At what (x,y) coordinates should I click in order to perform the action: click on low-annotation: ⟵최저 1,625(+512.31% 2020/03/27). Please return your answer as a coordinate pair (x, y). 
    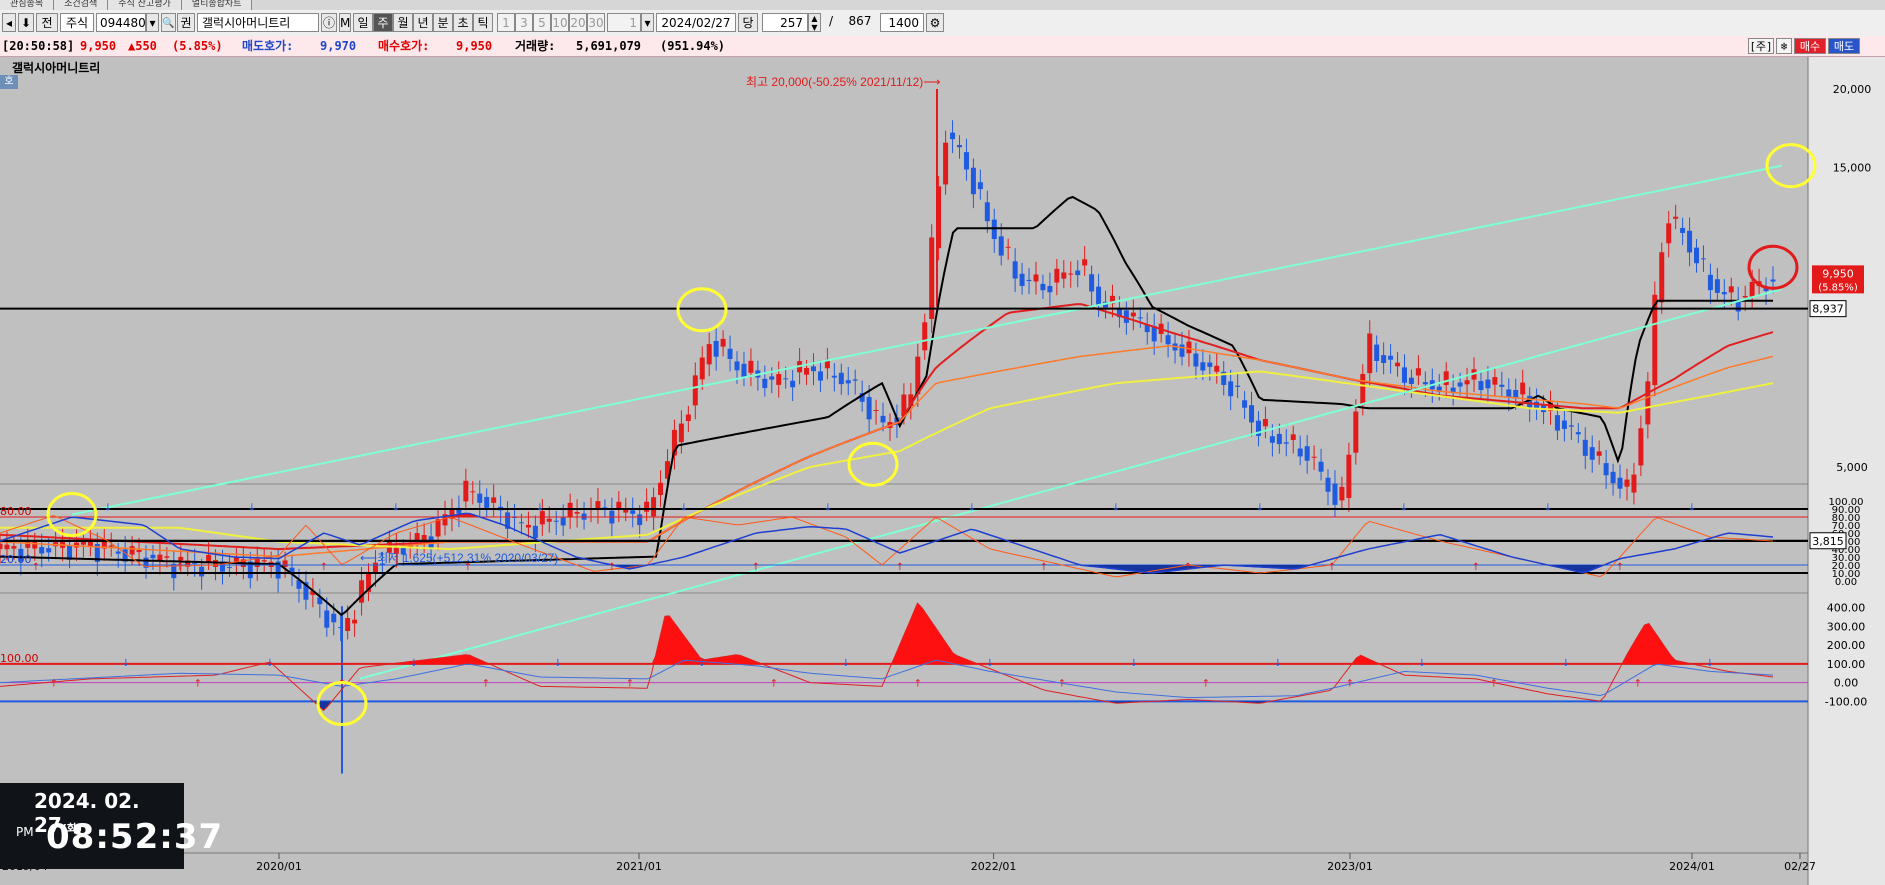
    Looking at the image, I should click on (459, 558).